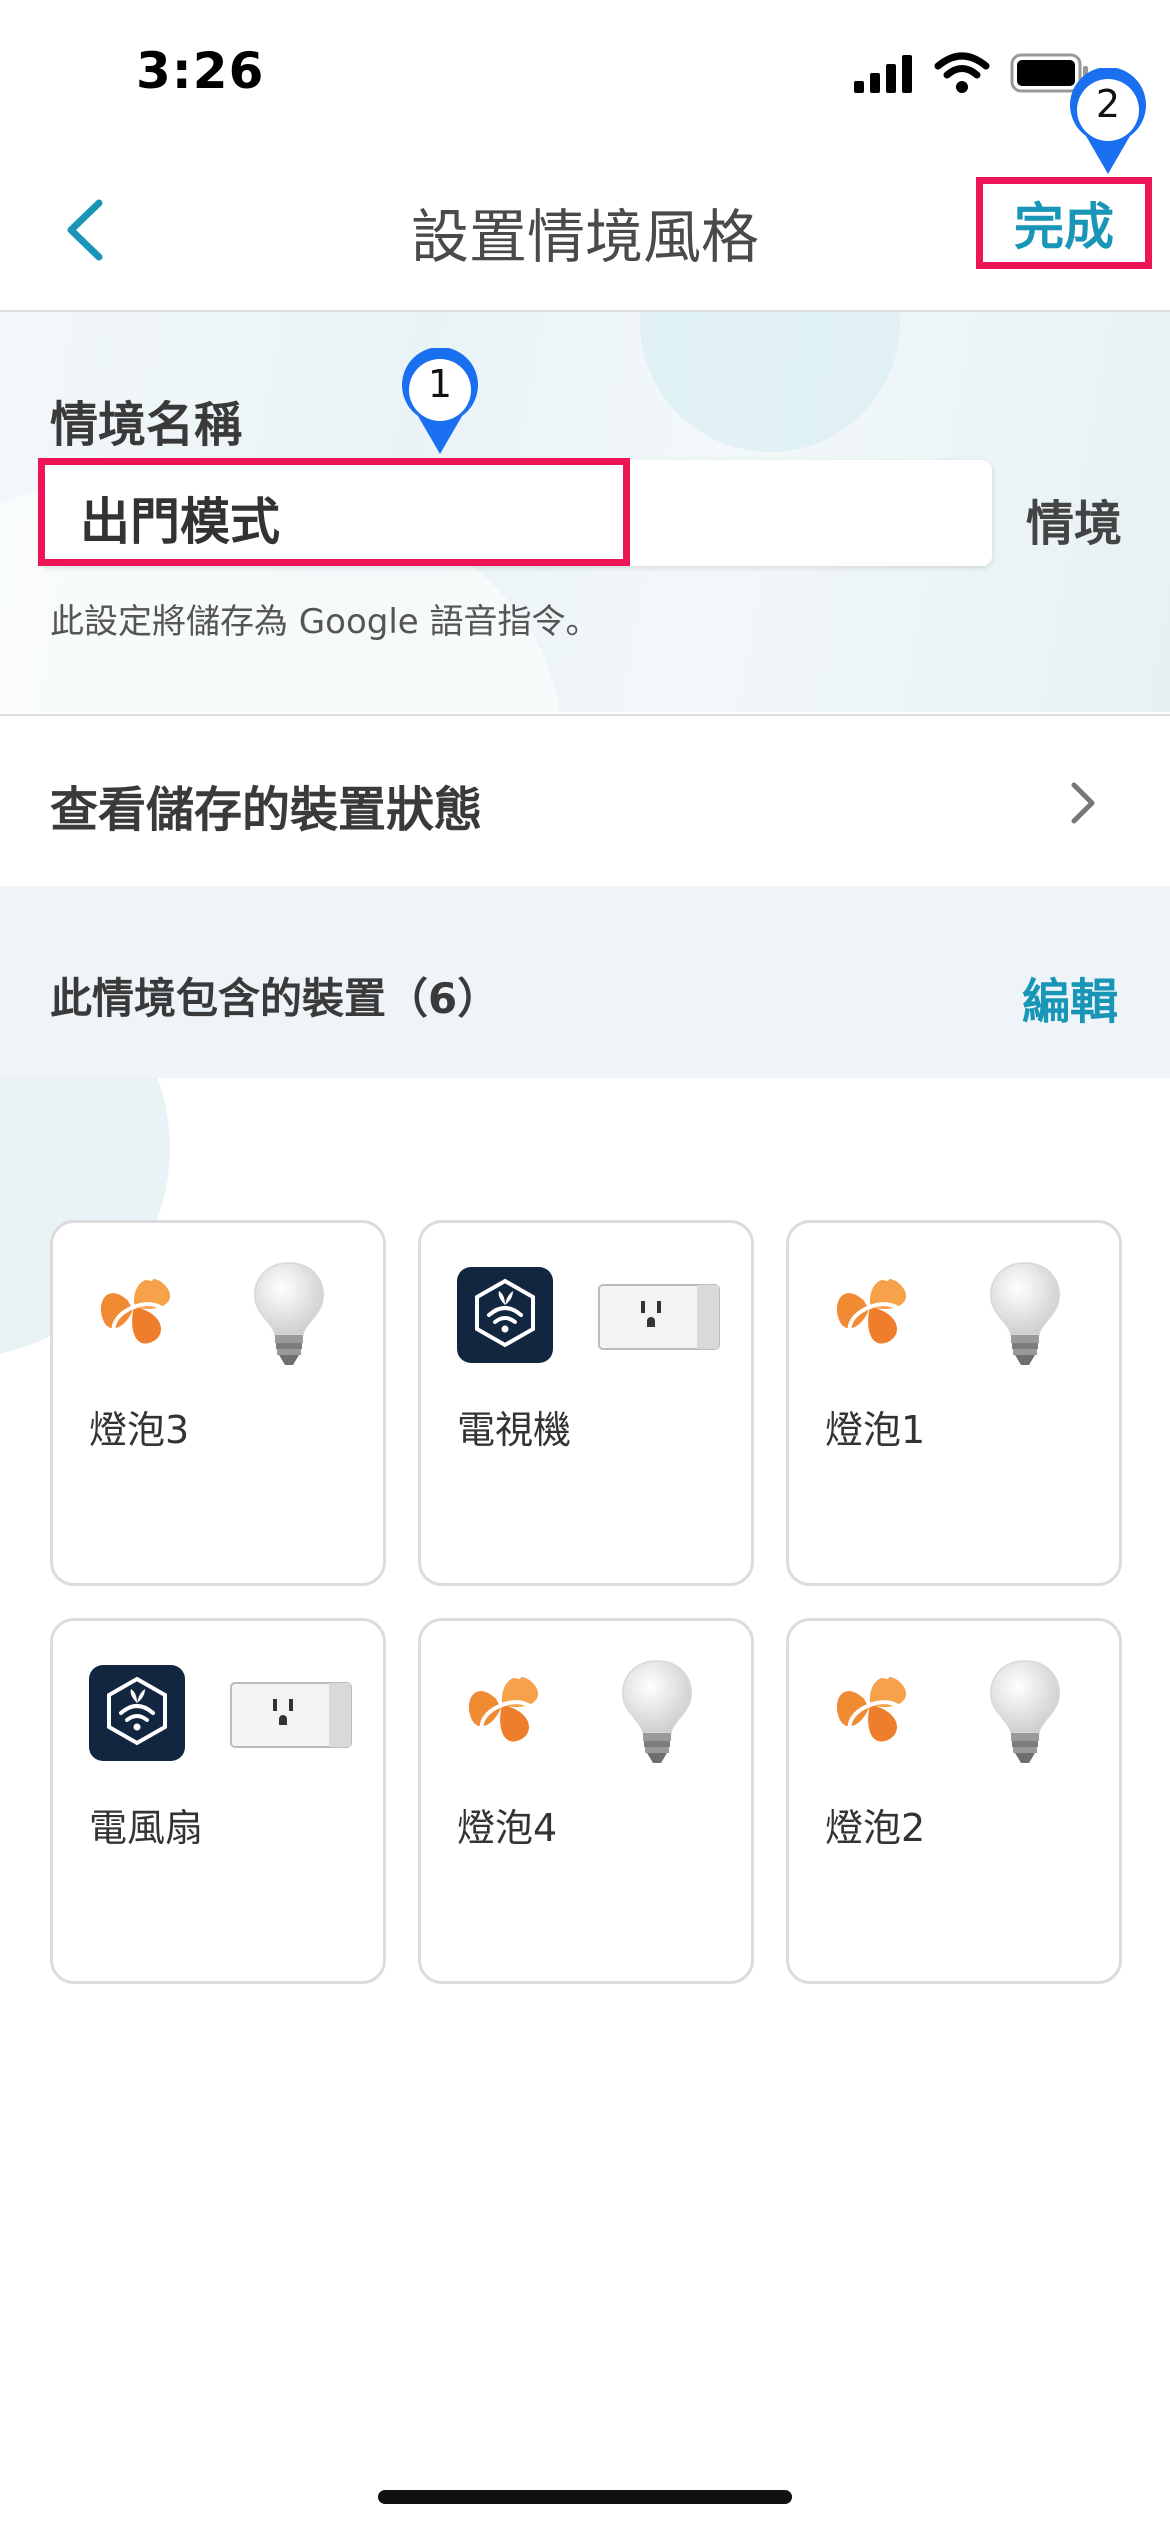 This screenshot has width=1170, height=2532. I want to click on annotation-number-1: 1, so click(440, 384).